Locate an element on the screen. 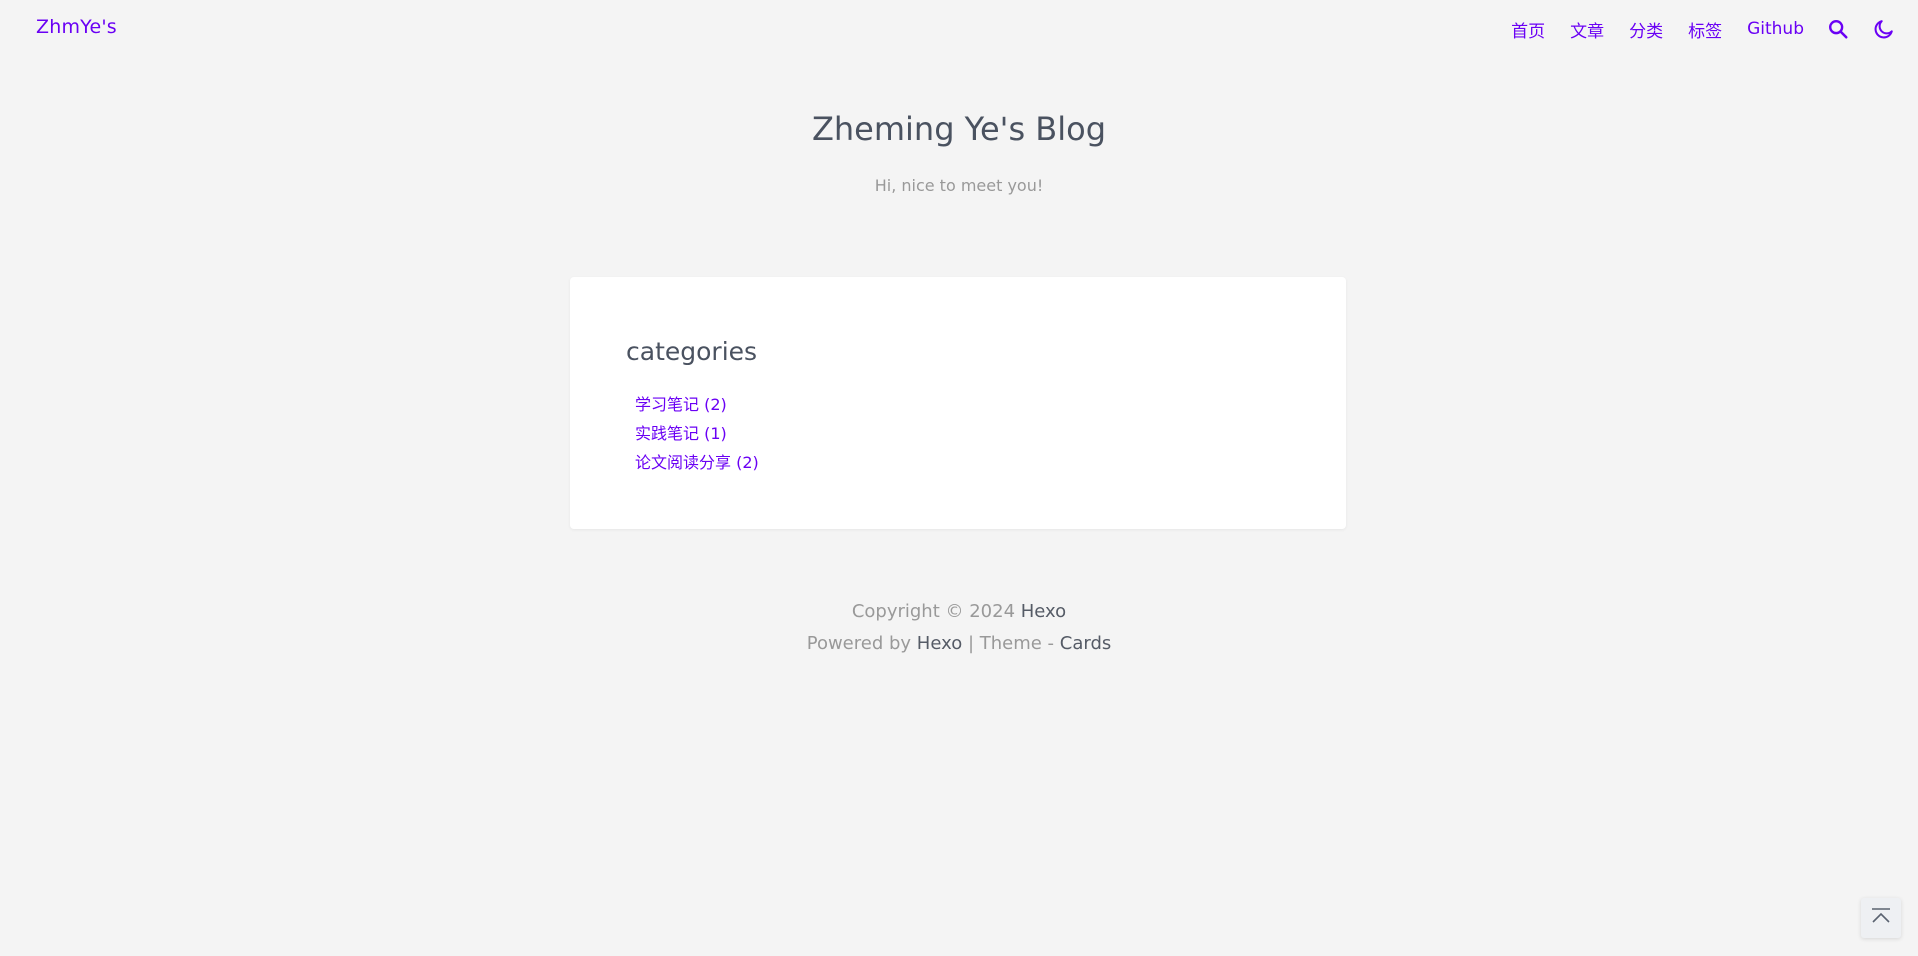  powered-hexo-link: Hexo is located at coordinates (939, 643).